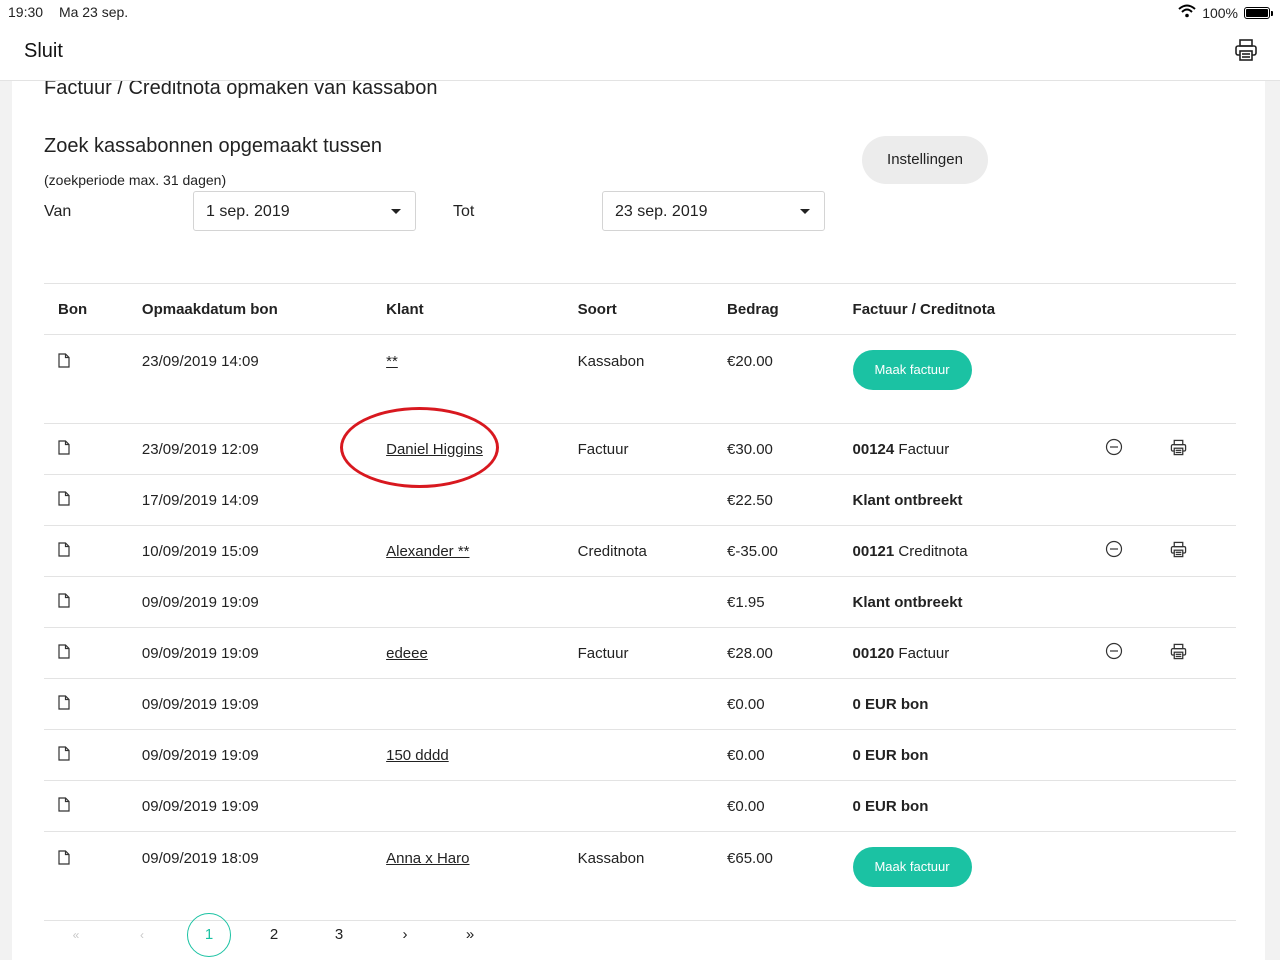 The image size is (1280, 960). Describe the element at coordinates (790, 500) in the screenshot. I see `receipt-amount: €22.50` at that location.